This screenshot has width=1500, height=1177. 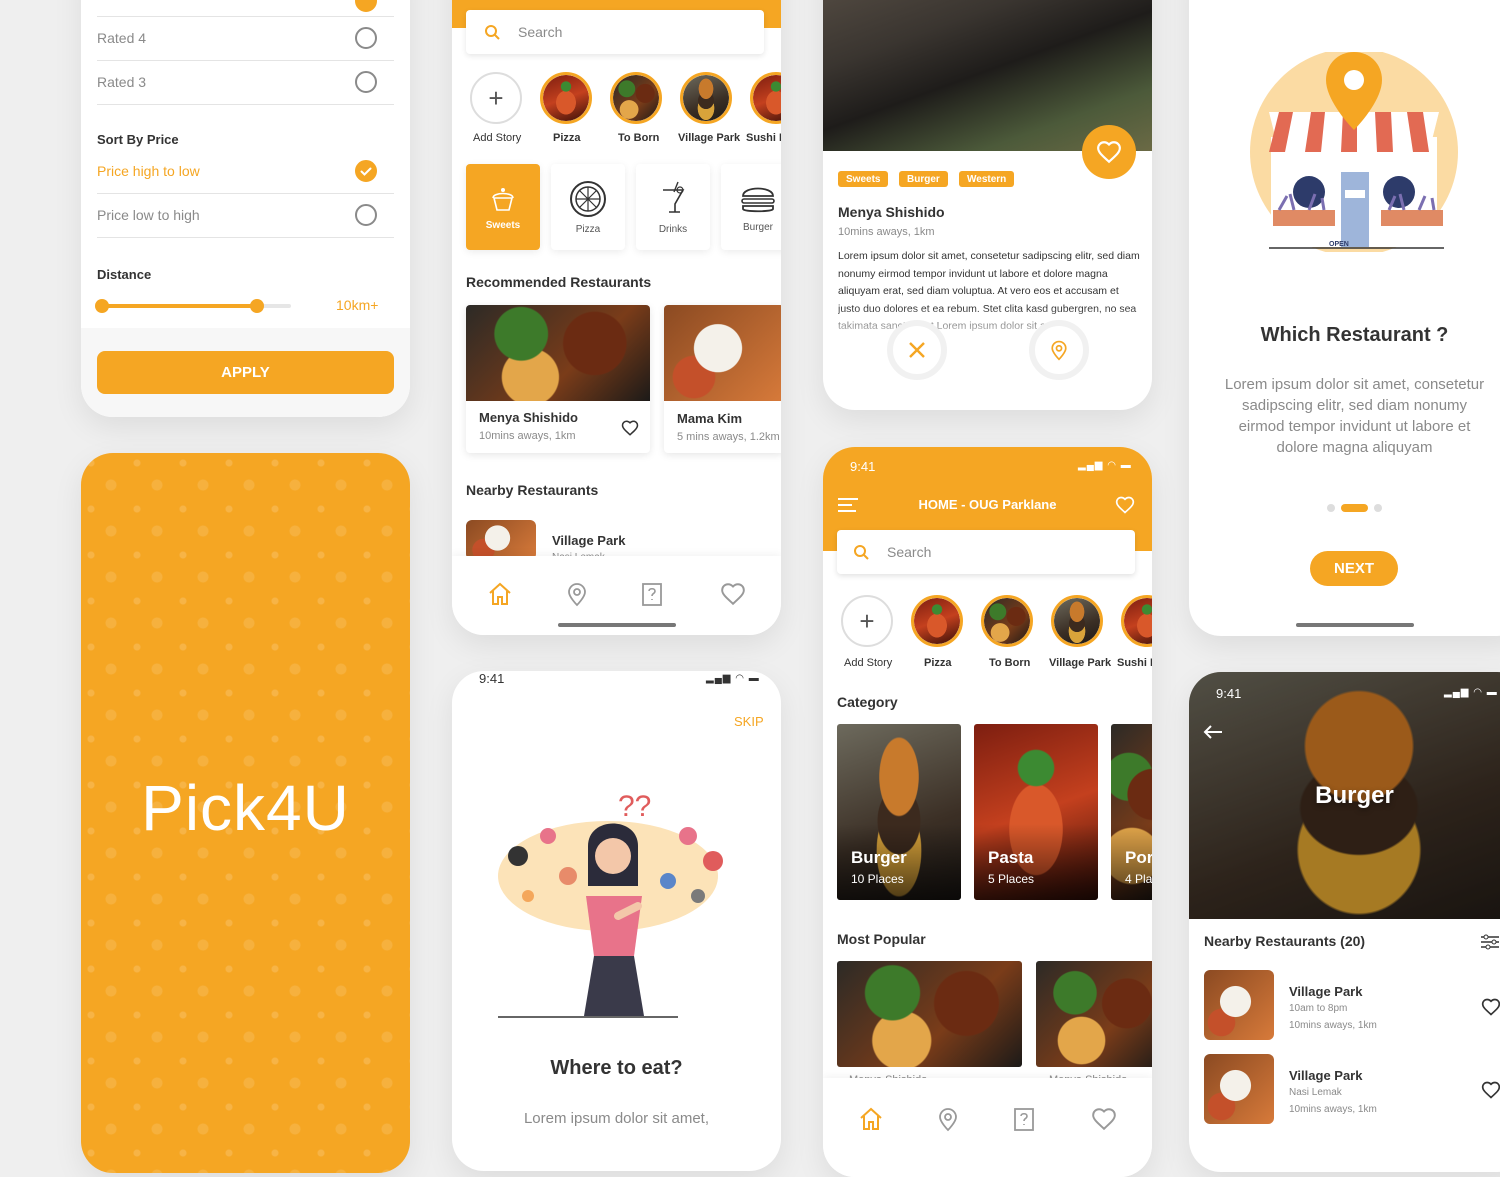 What do you see at coordinates (1109, 152) in the screenshot?
I see `favorite-button` at bounding box center [1109, 152].